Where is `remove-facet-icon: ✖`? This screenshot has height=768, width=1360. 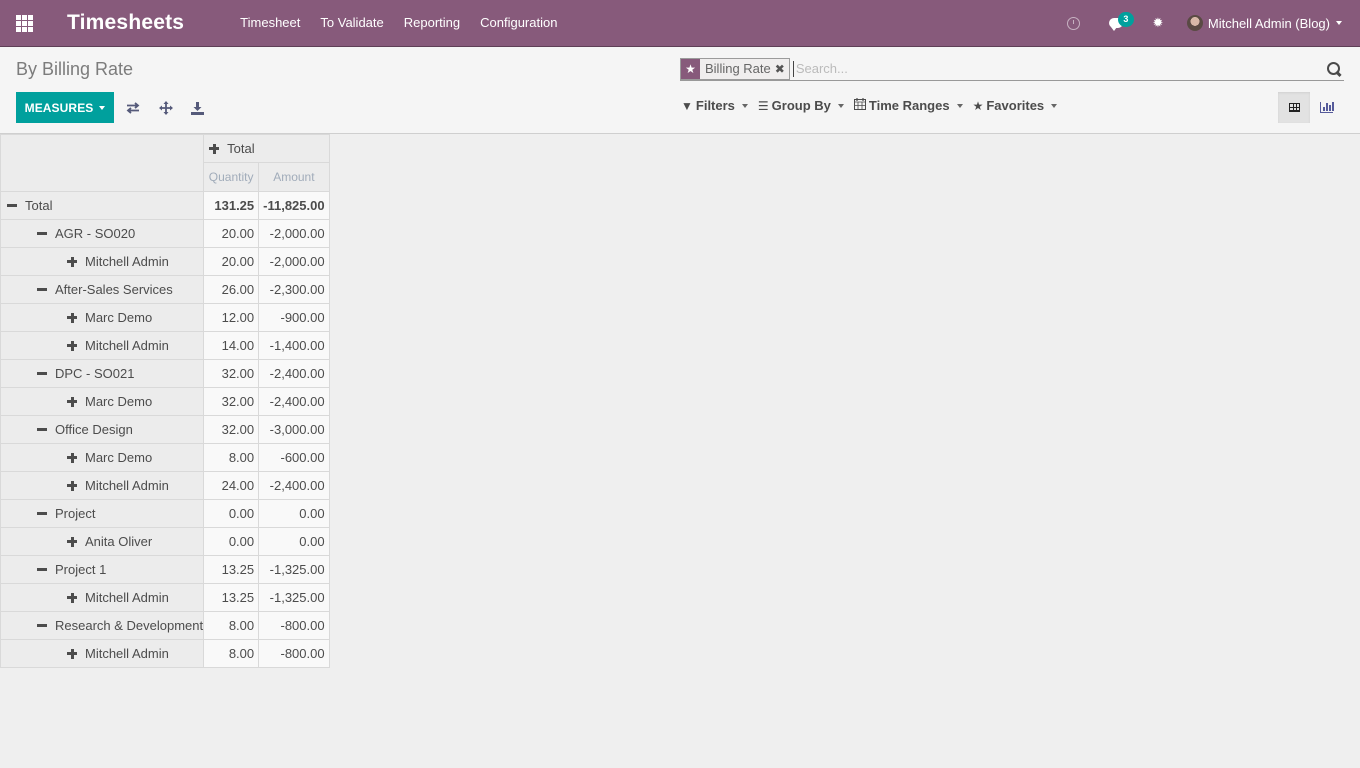
remove-facet-icon: ✖ is located at coordinates (782, 69).